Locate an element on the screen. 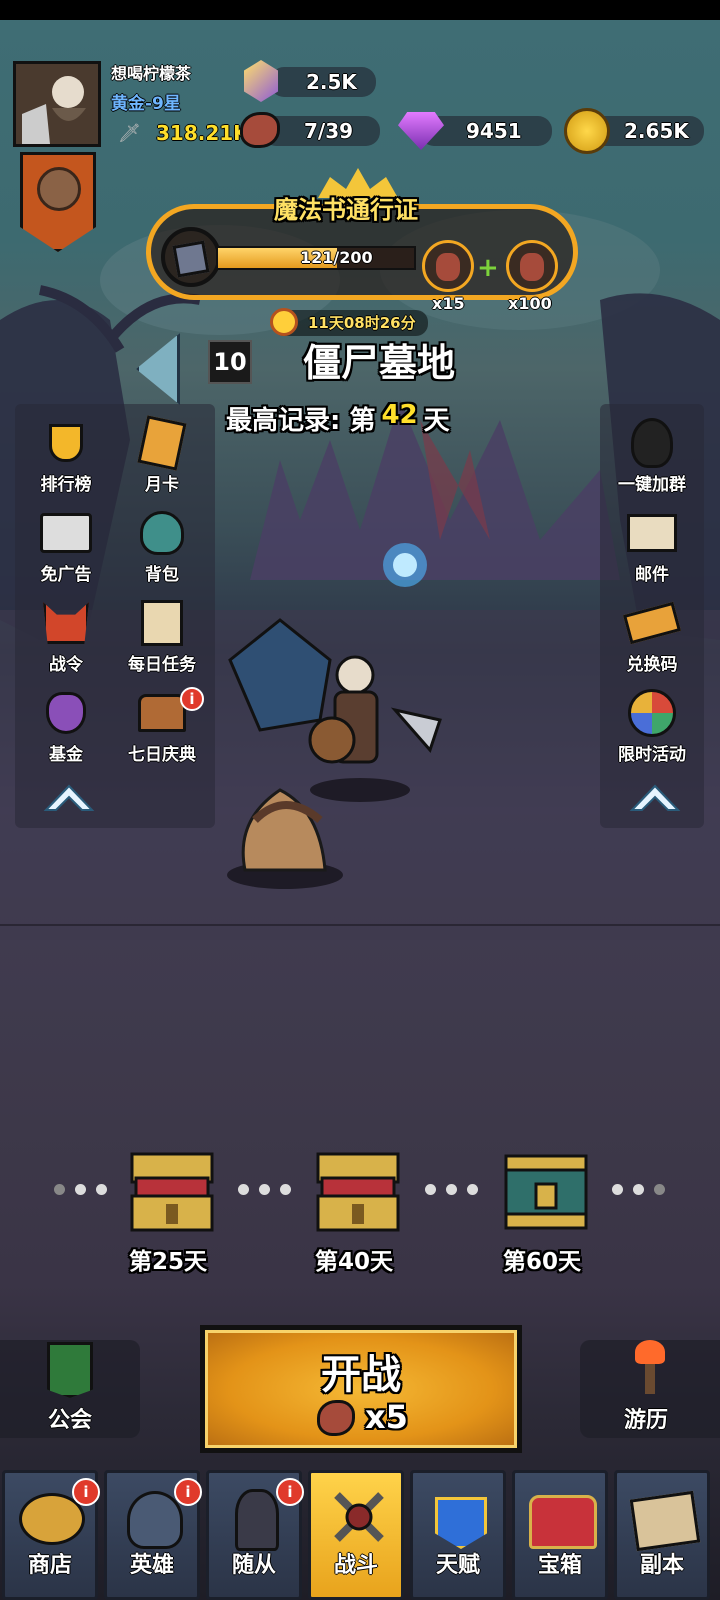 This screenshot has width=720, height=1600. tab-chest: 宝箱 is located at coordinates (560, 1535).